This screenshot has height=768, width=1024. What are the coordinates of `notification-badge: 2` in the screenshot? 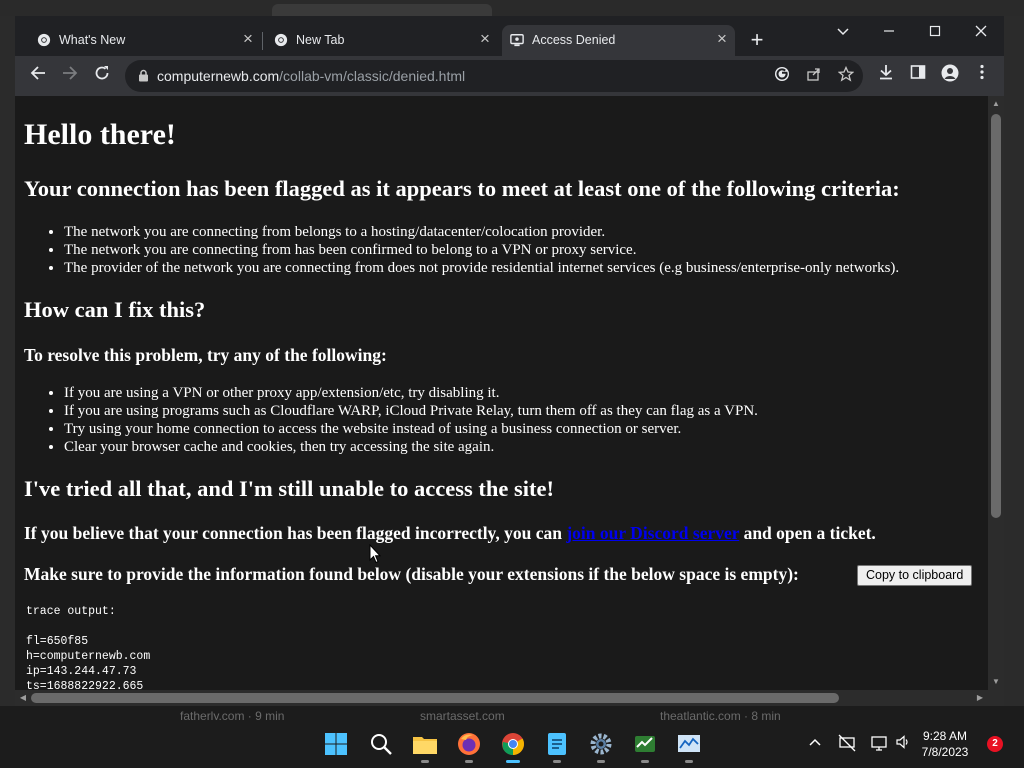 It's located at (995, 744).